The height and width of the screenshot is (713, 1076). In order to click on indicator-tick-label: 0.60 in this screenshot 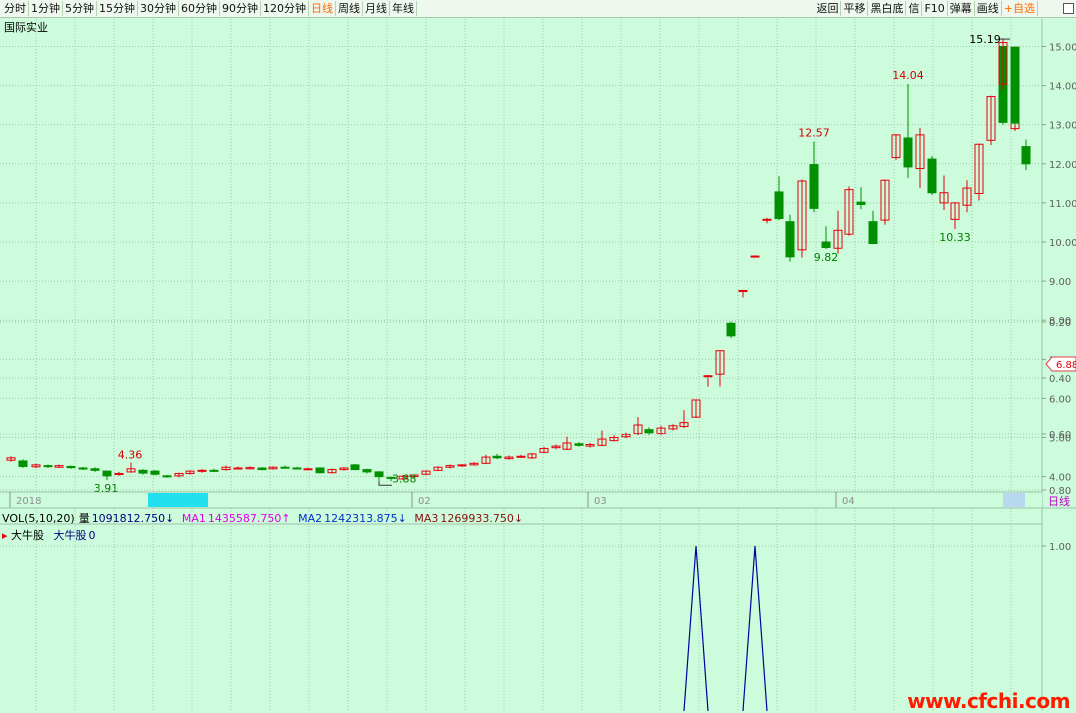, I will do `click(1060, 435)`.